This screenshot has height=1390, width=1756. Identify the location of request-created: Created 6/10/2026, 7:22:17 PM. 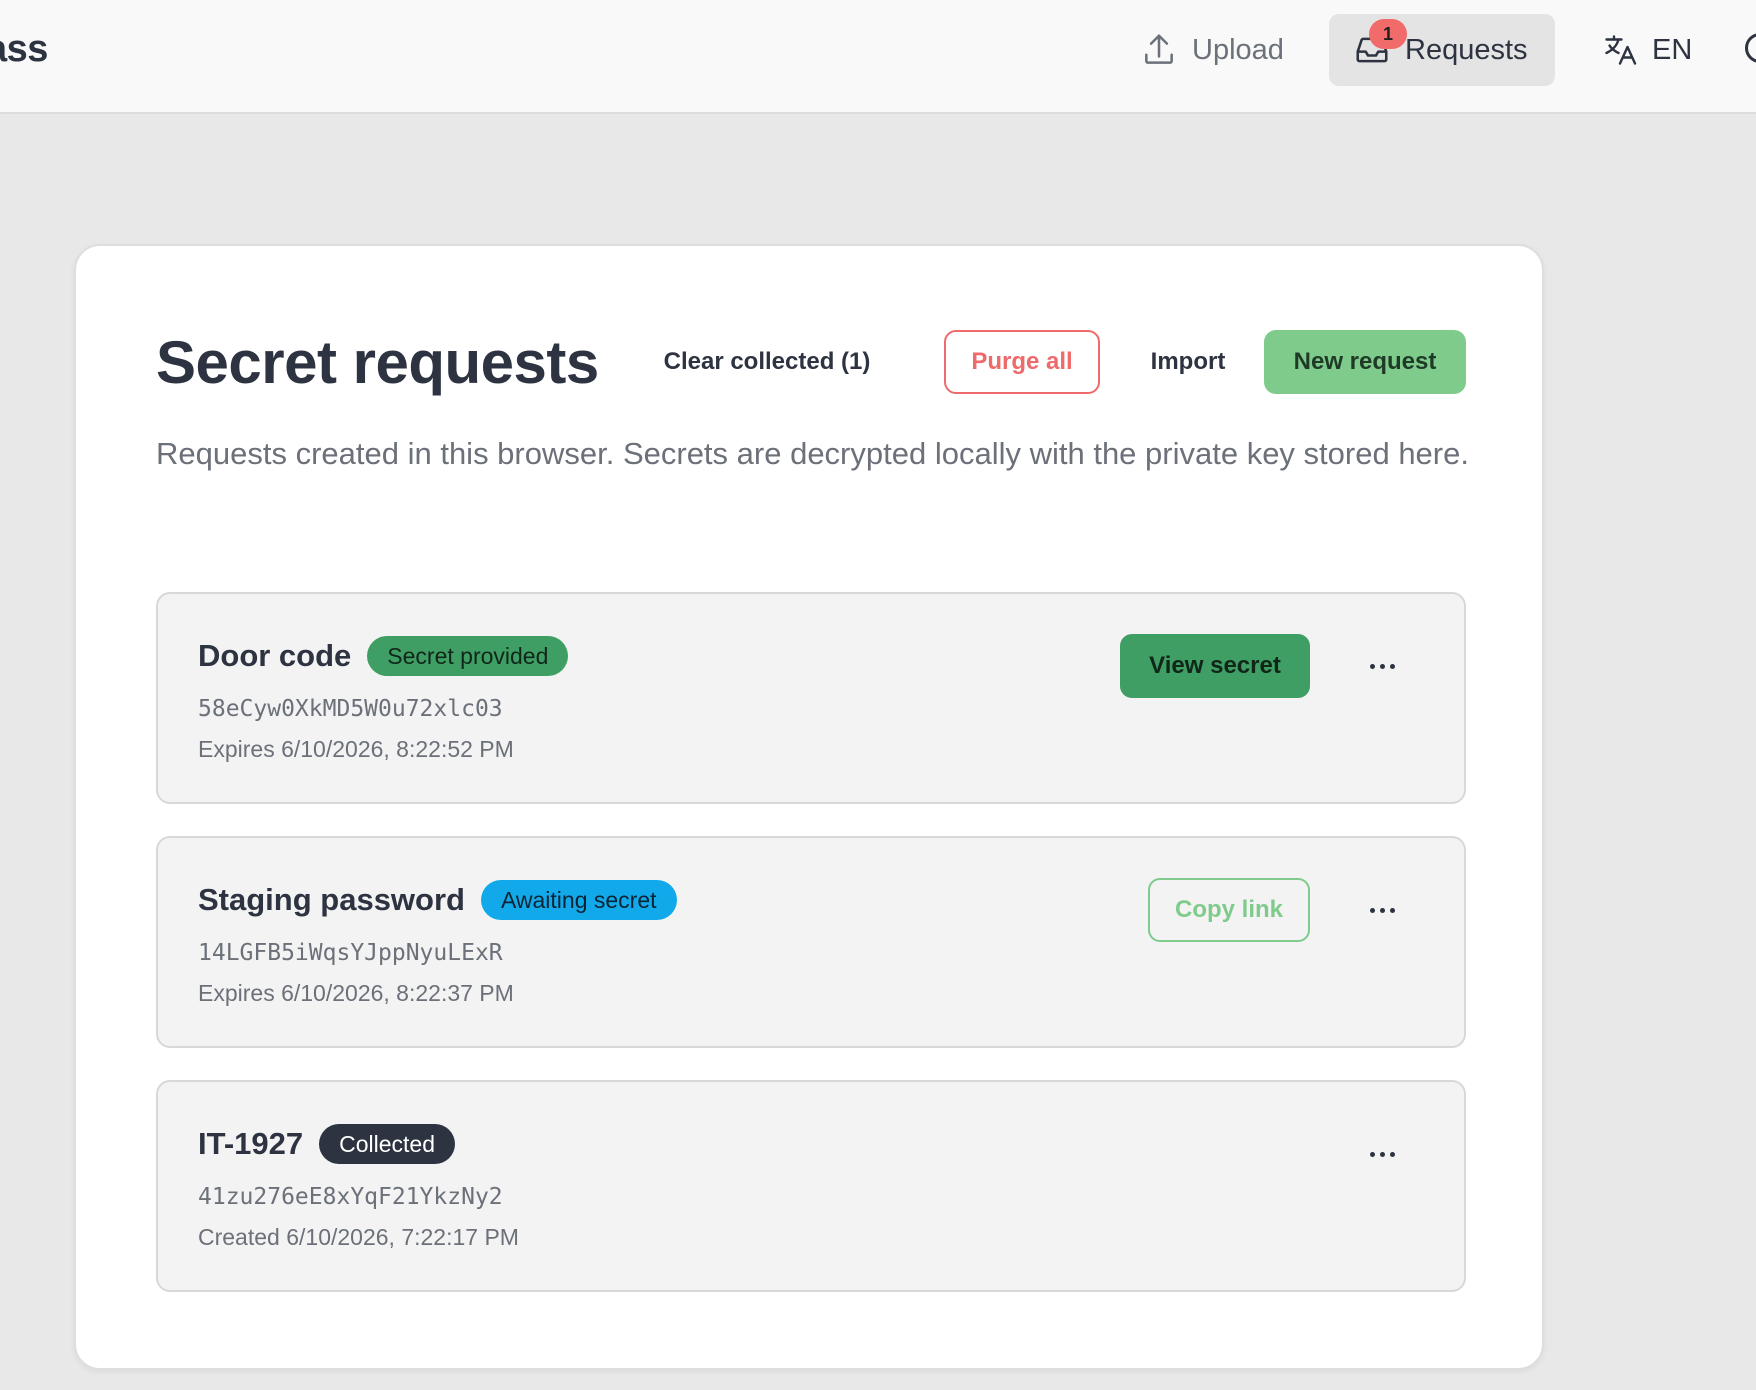
(358, 1237).